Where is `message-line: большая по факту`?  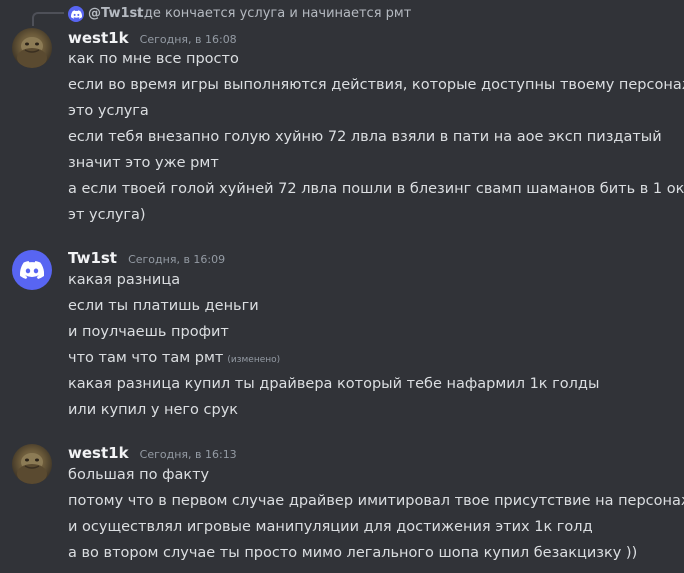 message-line: большая по факту is located at coordinates (139, 475).